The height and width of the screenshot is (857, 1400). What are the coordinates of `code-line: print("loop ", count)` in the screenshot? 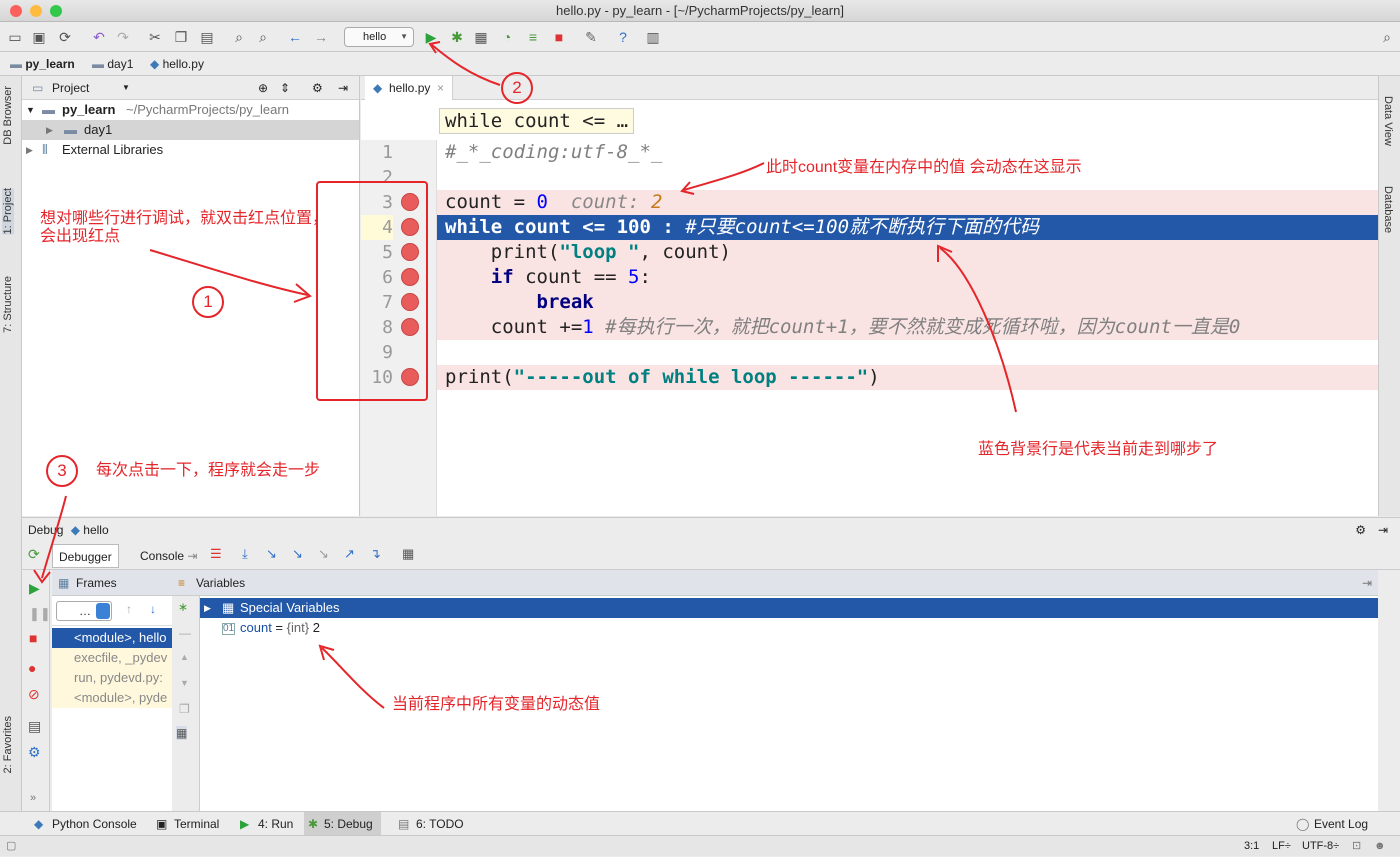 It's located at (907, 252).